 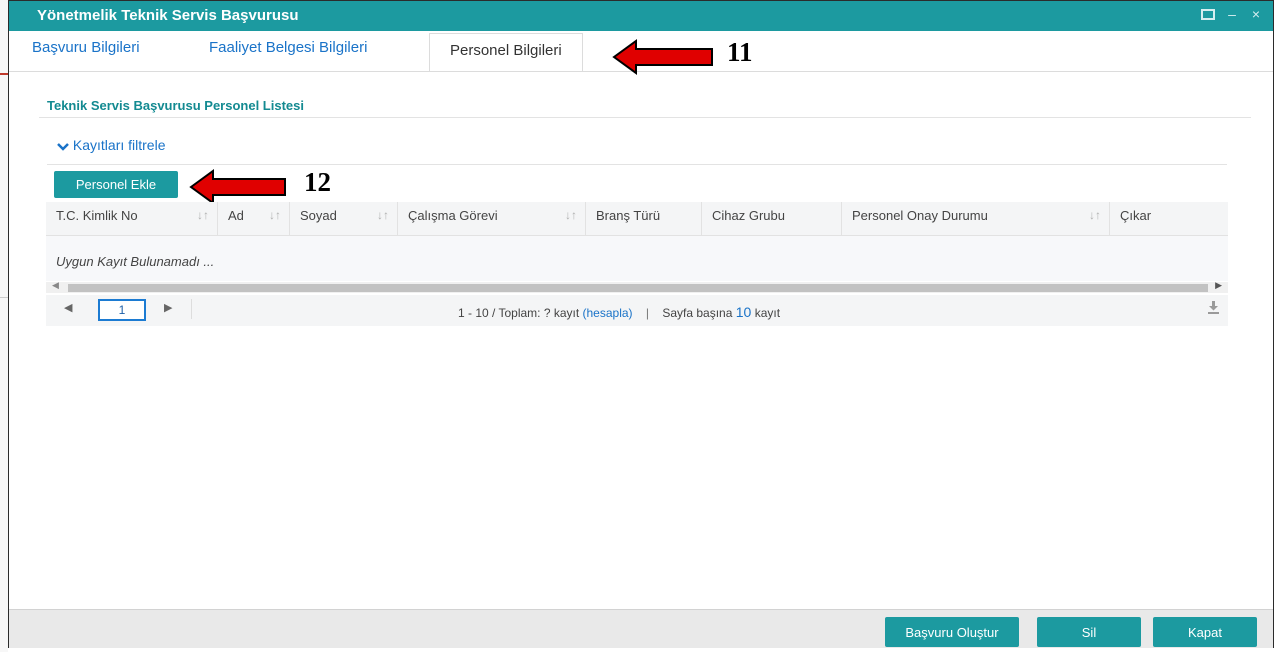 What do you see at coordinates (637, 164) in the screenshot?
I see `filter-divider` at bounding box center [637, 164].